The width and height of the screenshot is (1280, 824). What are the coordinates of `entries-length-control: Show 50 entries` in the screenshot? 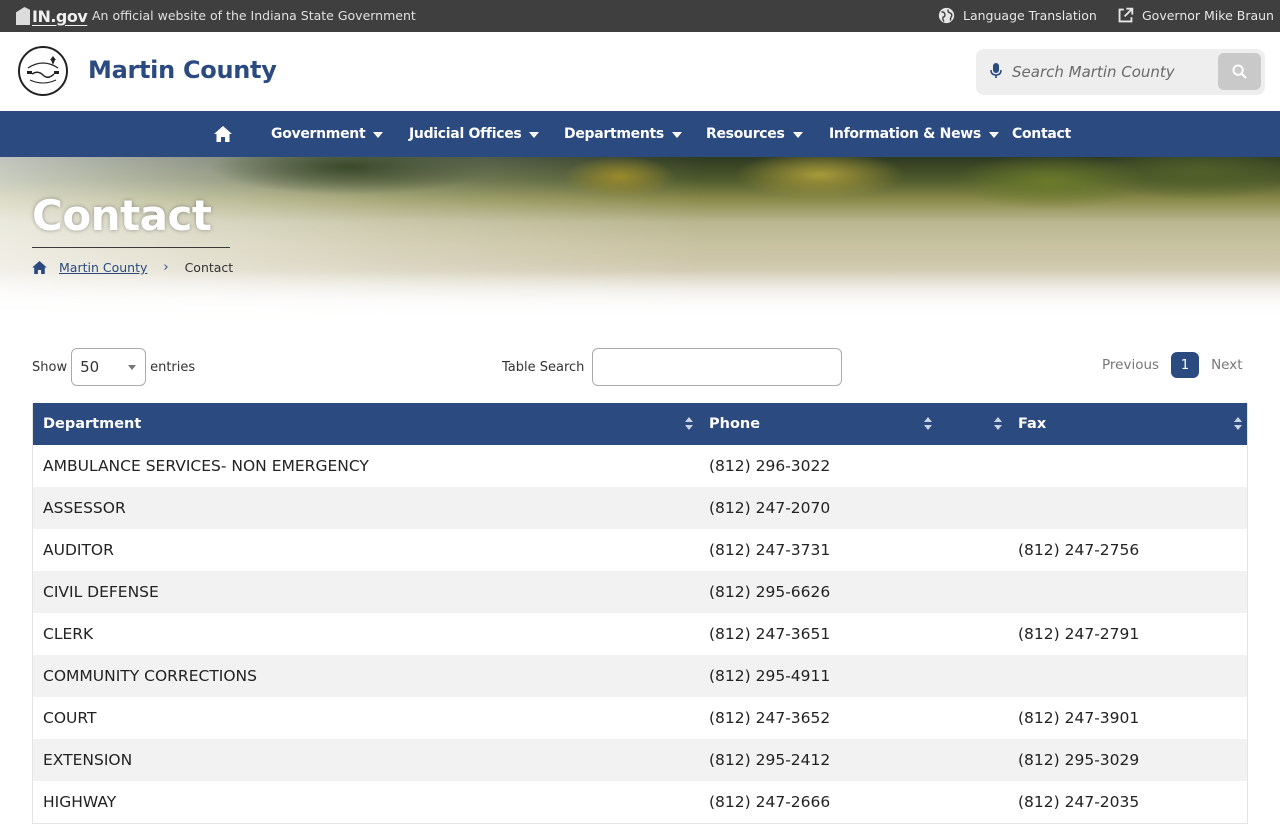 It's located at (113, 367).